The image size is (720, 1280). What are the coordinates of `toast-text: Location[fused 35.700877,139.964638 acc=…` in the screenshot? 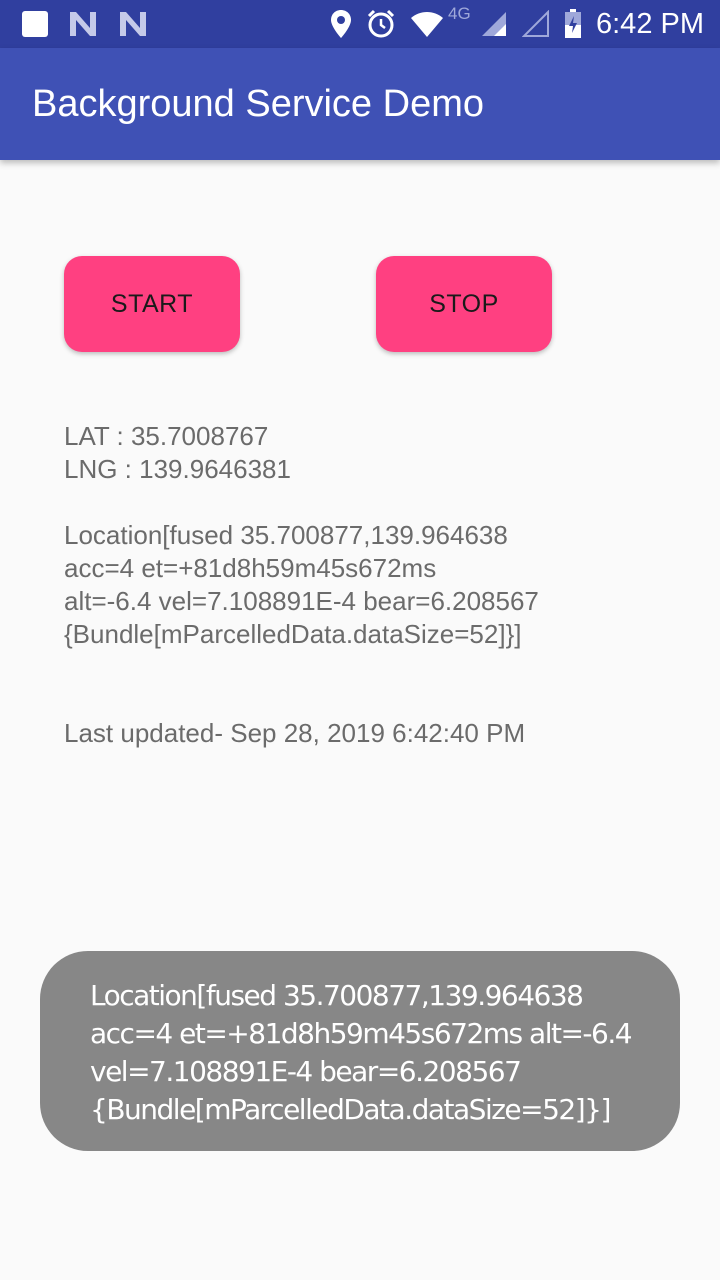 It's located at (370, 1053).